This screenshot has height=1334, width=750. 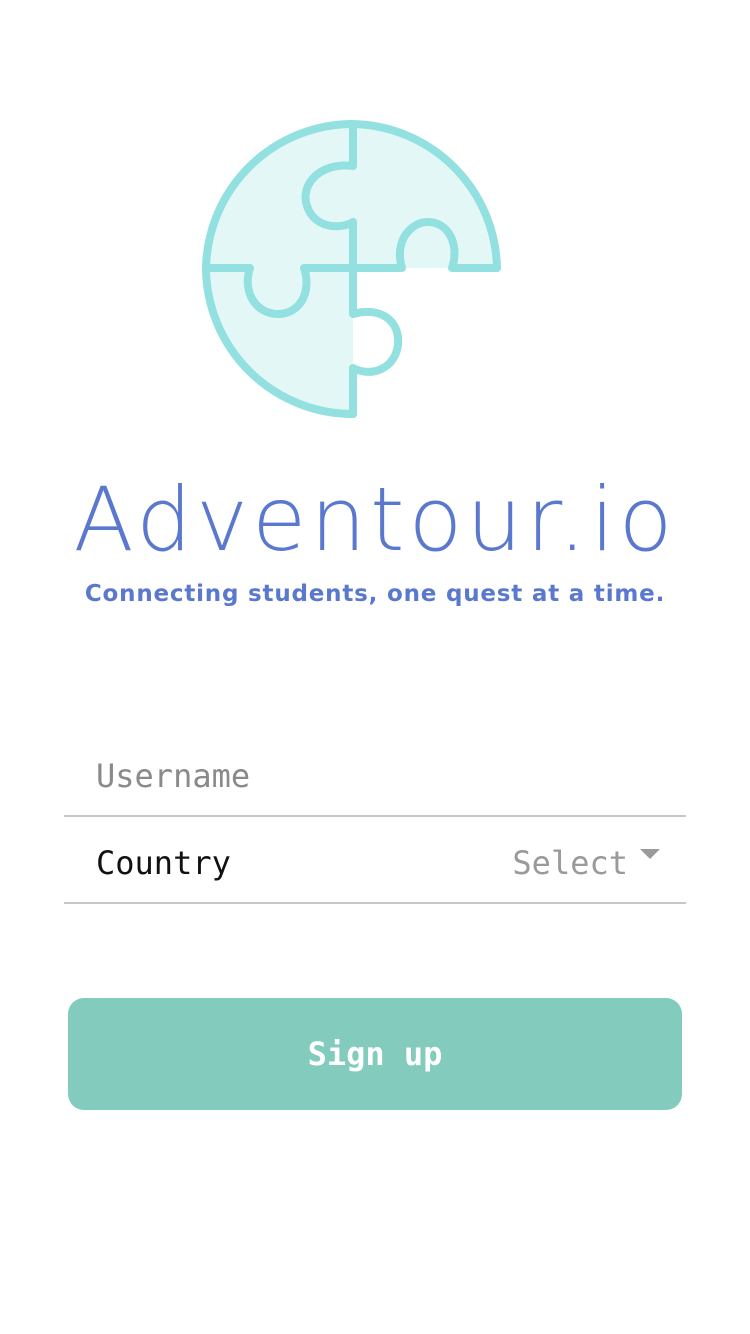 What do you see at coordinates (163, 863) in the screenshot?
I see `country-label: Country` at bounding box center [163, 863].